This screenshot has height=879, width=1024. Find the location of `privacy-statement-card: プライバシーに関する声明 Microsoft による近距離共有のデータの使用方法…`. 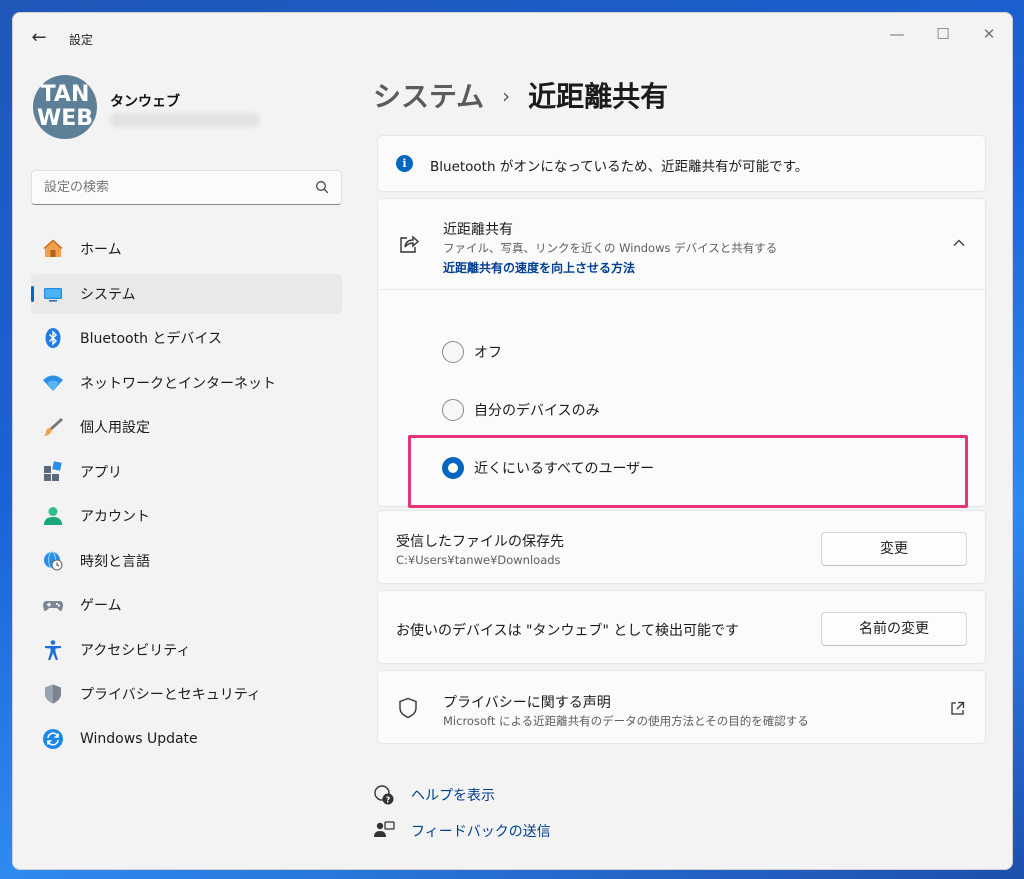

privacy-statement-card: プライバシーに関する声明 Microsoft による近距離共有のデータの使用方法… is located at coordinates (681, 707).